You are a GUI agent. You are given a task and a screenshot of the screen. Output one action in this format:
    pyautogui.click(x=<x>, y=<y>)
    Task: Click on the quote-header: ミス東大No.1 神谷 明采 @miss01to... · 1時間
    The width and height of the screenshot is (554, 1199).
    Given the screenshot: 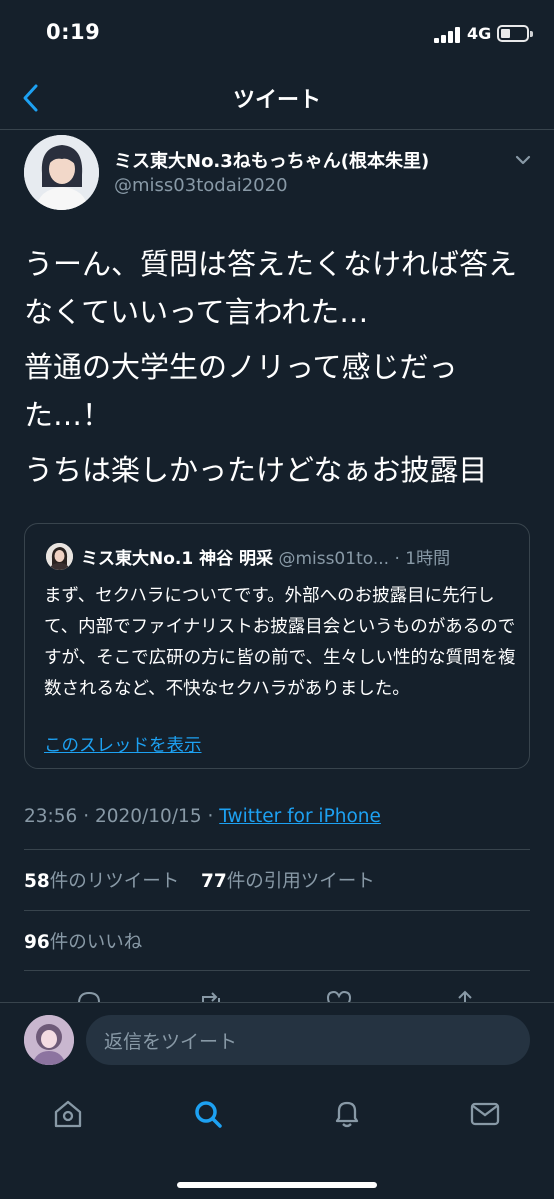 What is the action you would take?
    pyautogui.click(x=301, y=556)
    